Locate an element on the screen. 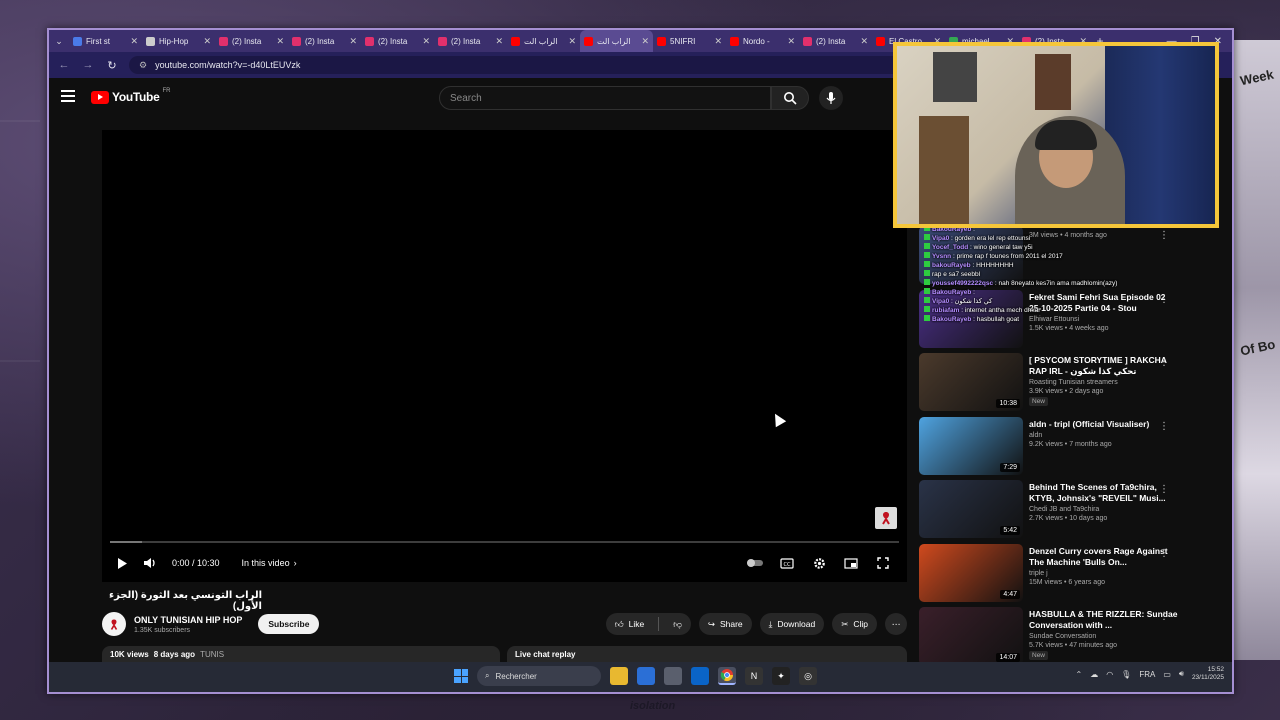 Image resolution: width=1280 pixels, height=720 pixels. back-icon: ← is located at coordinates (64, 65).